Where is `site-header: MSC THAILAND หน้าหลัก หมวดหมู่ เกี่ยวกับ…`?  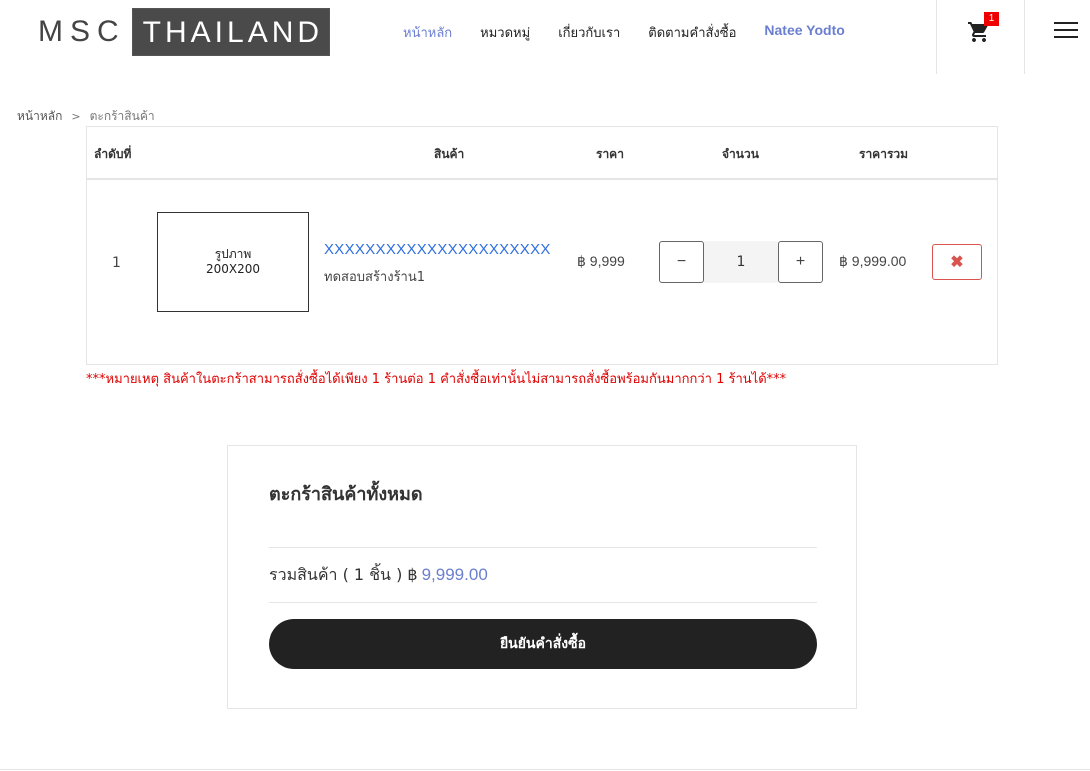
site-header: MSC THAILAND หน้าหลัก หมวดหมู่ เกี่ยวกับ… is located at coordinates (545, 37).